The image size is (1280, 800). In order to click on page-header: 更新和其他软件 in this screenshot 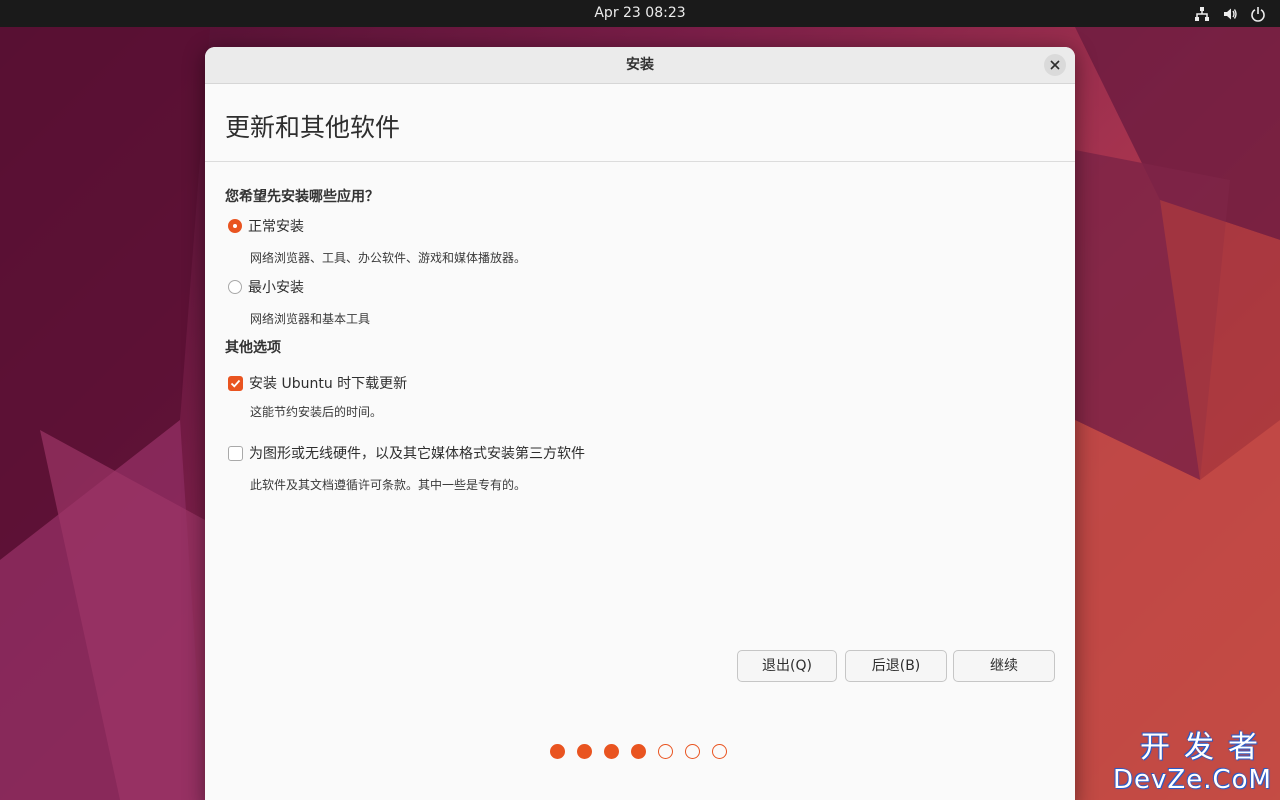, I will do `click(640, 123)`.